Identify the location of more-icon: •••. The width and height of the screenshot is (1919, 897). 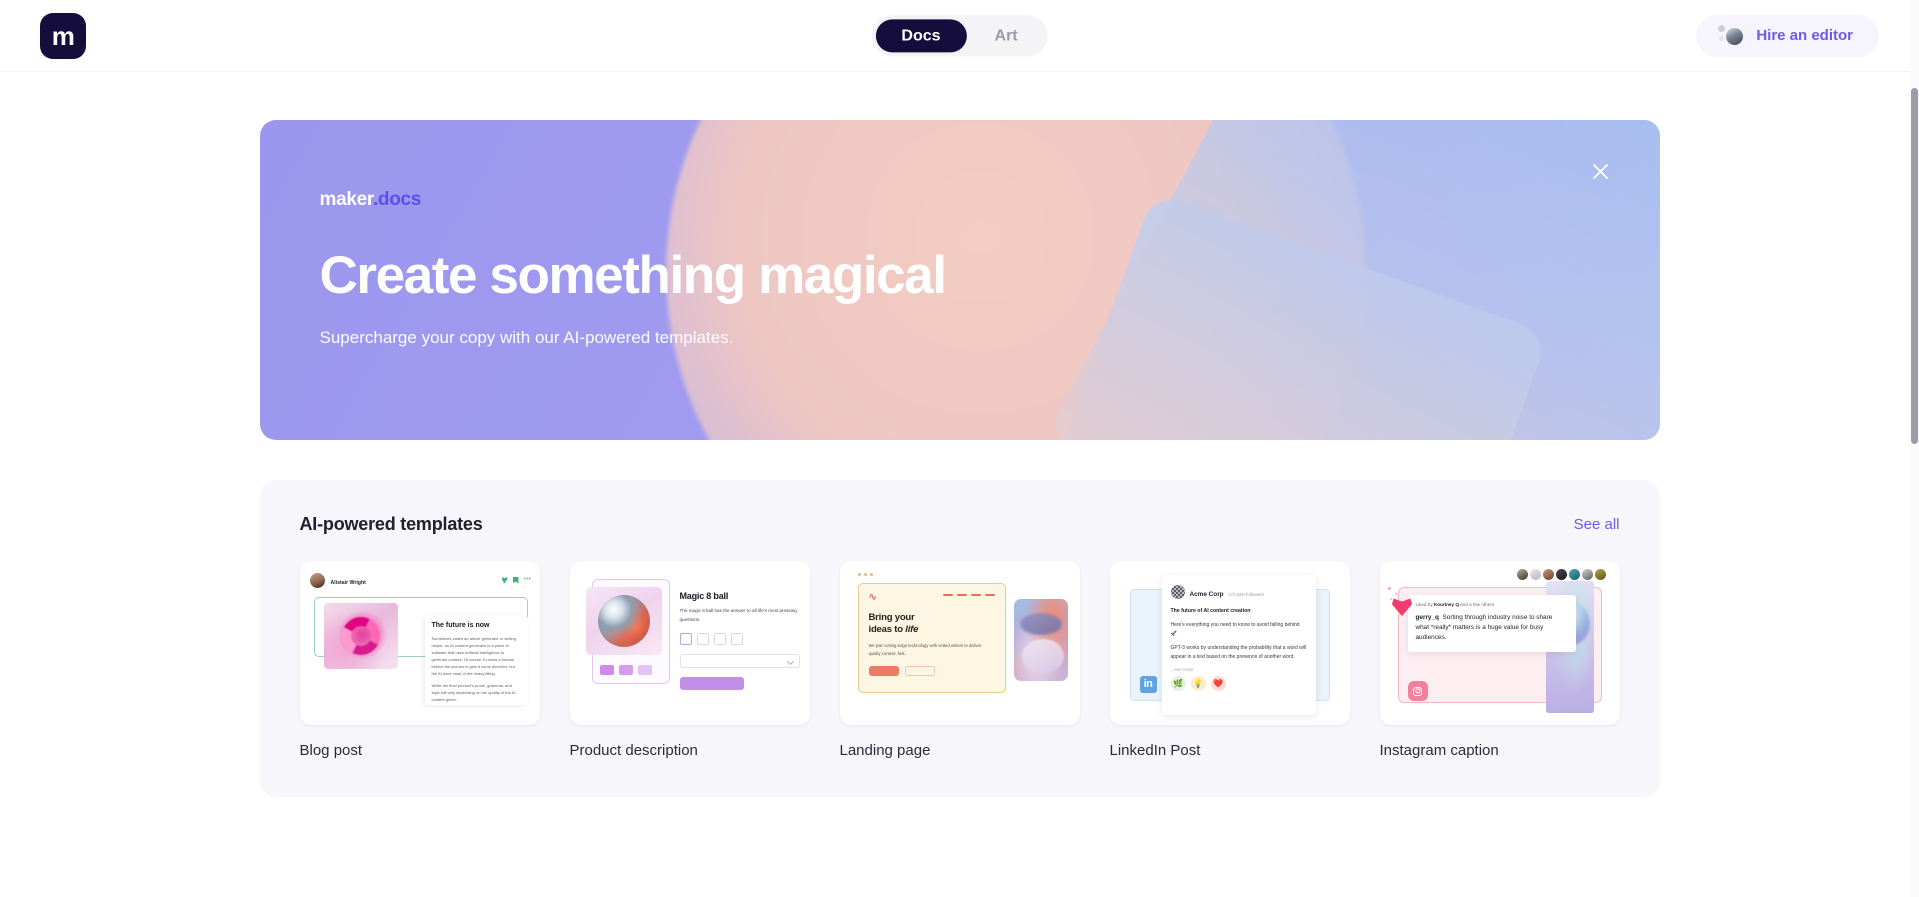
(527, 579).